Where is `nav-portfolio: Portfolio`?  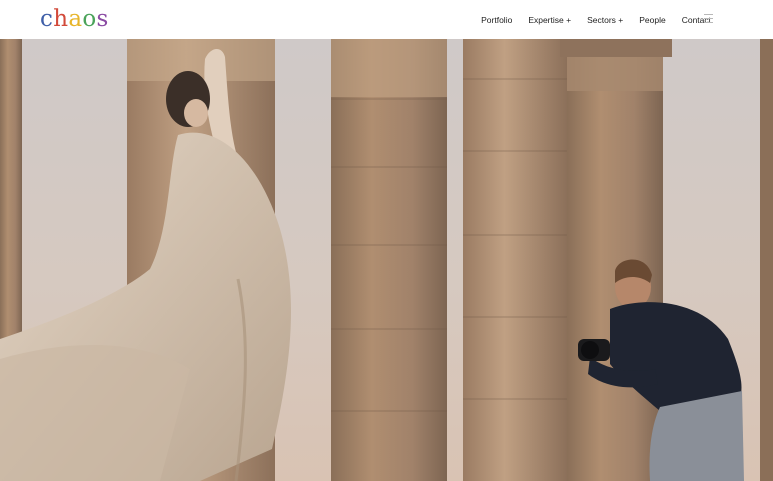
nav-portfolio: Portfolio is located at coordinates (496, 20).